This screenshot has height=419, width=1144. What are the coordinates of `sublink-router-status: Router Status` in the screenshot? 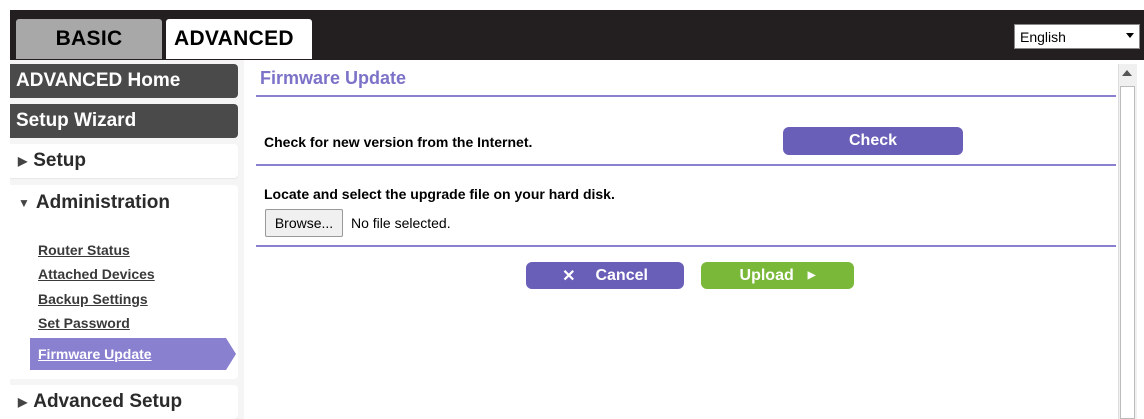 It's located at (84, 250).